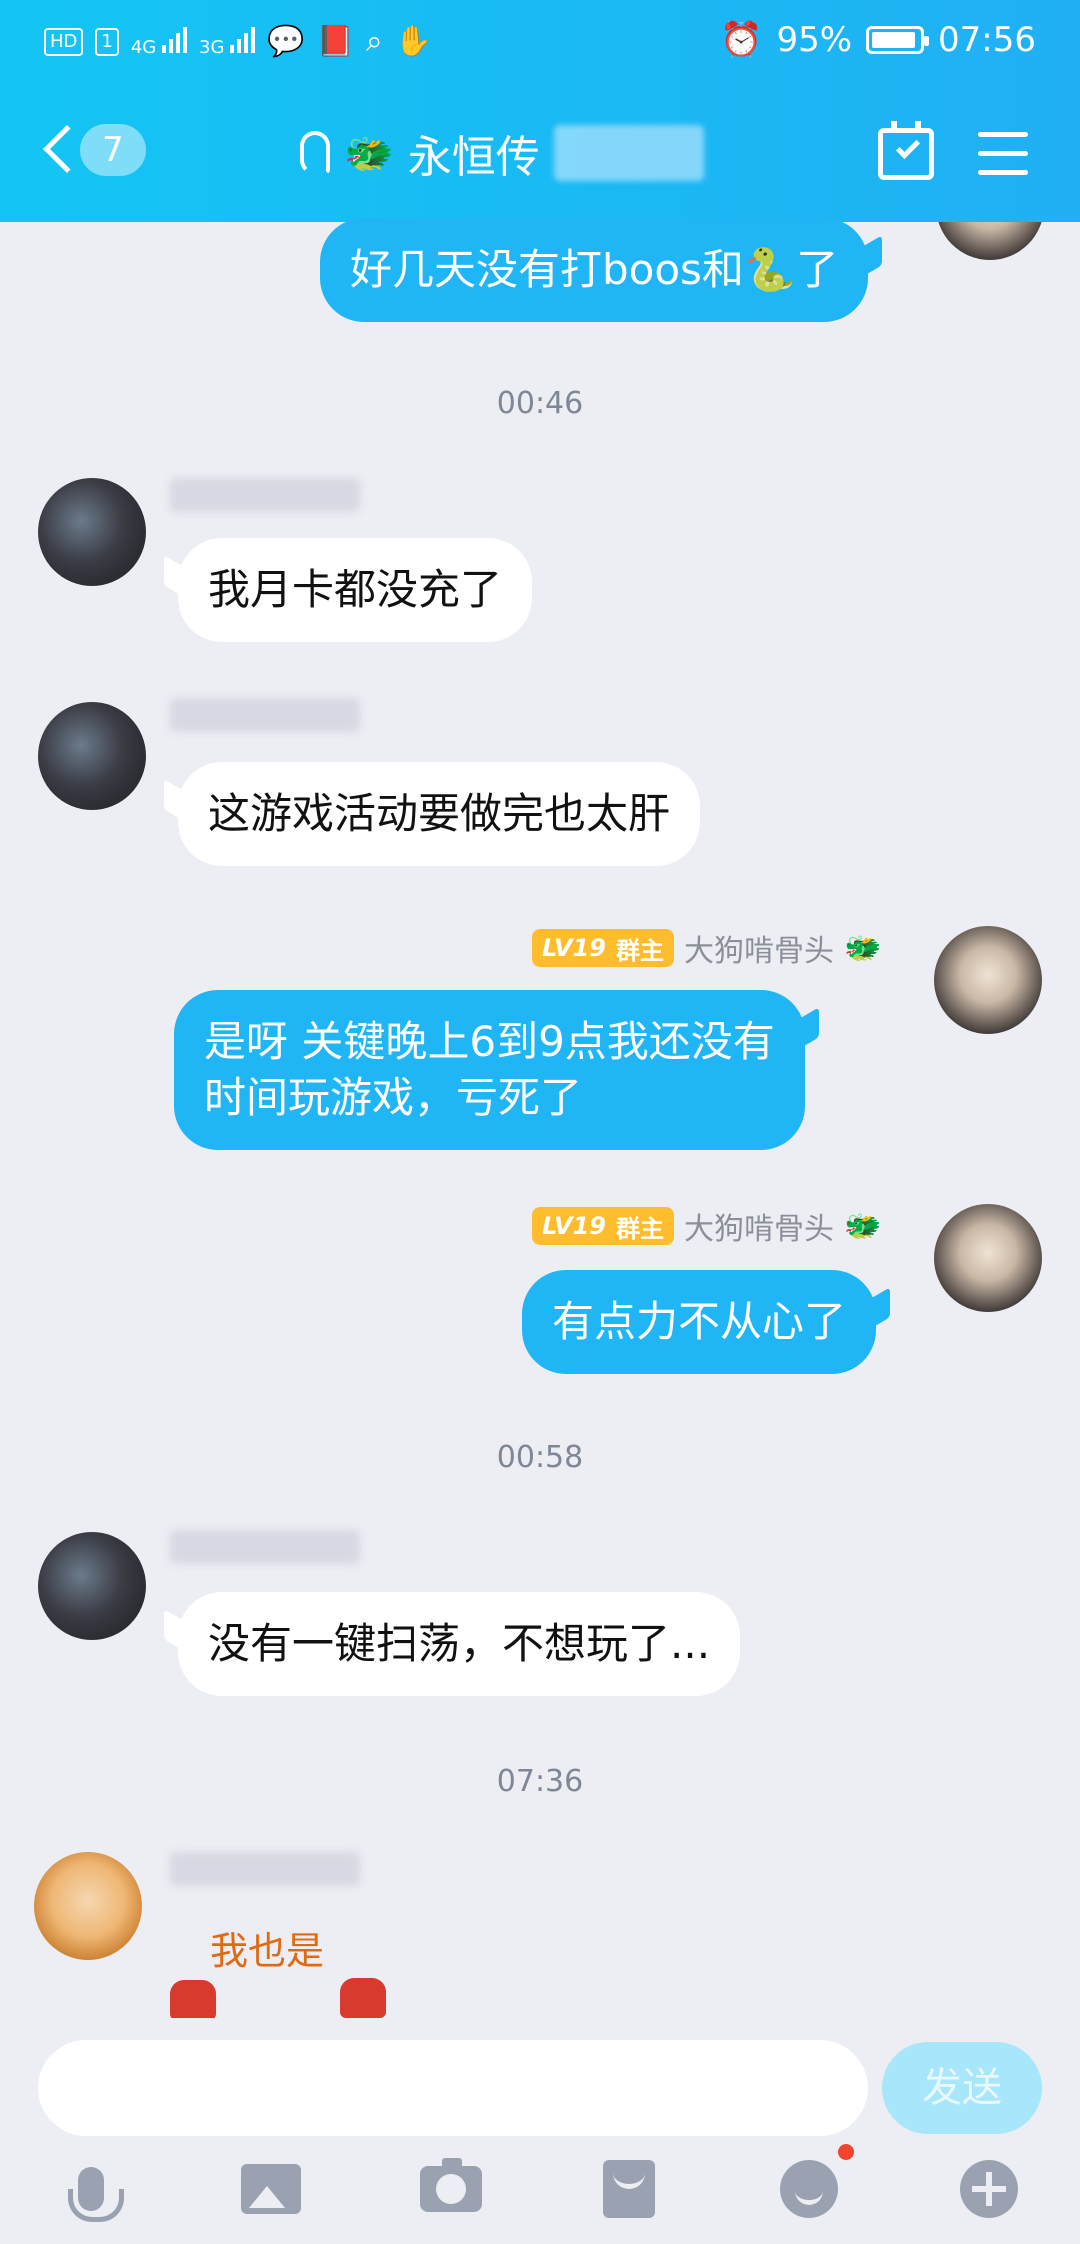  I want to click on emoji-button, so click(814, 2184).